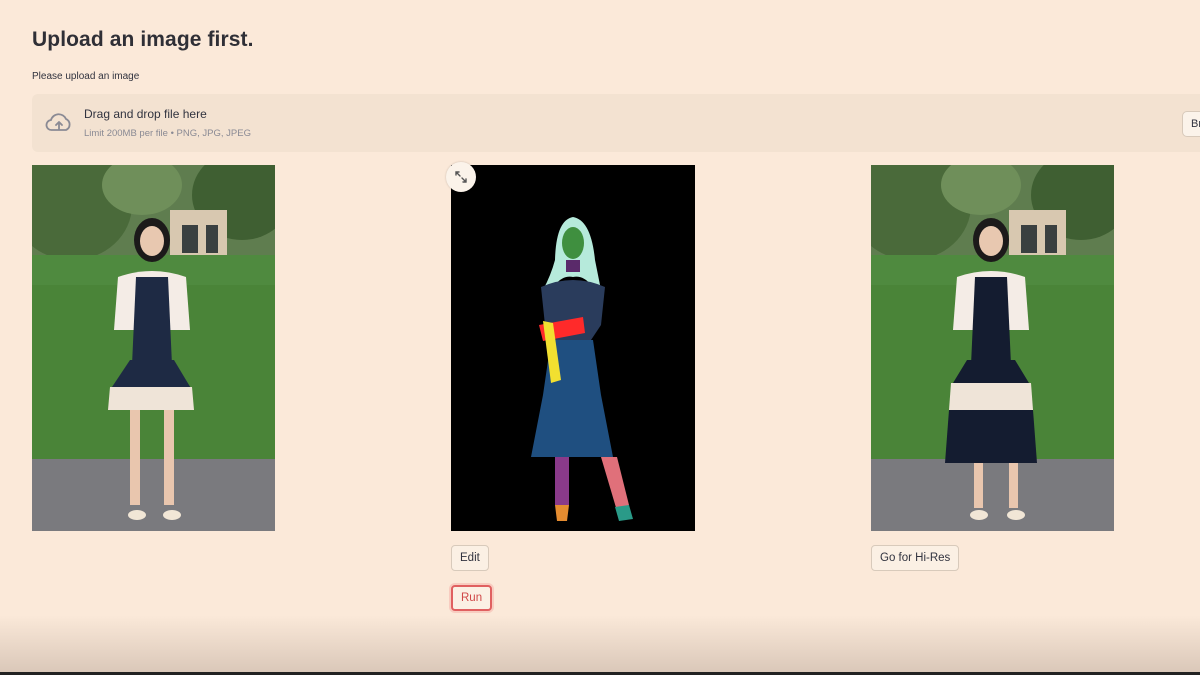  Describe the element at coordinates (600, 645) in the screenshot. I see `bottom-shadow` at that location.